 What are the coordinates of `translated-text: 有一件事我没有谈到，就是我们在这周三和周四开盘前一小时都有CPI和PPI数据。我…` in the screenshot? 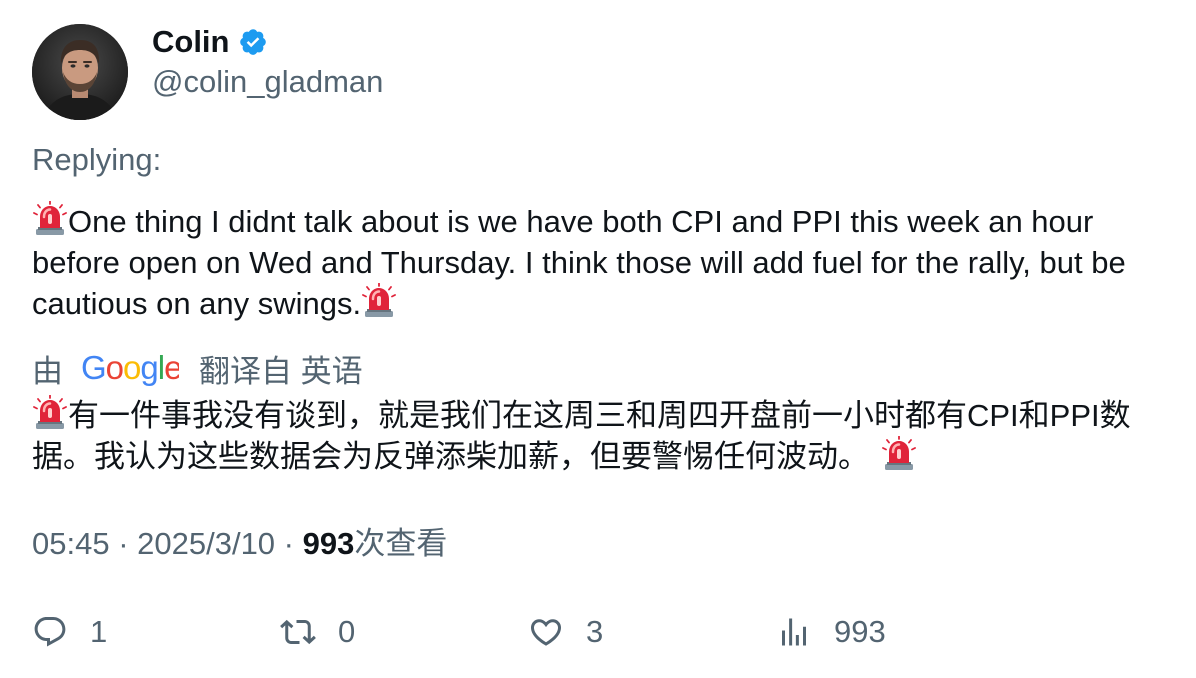 It's located at (602, 436).